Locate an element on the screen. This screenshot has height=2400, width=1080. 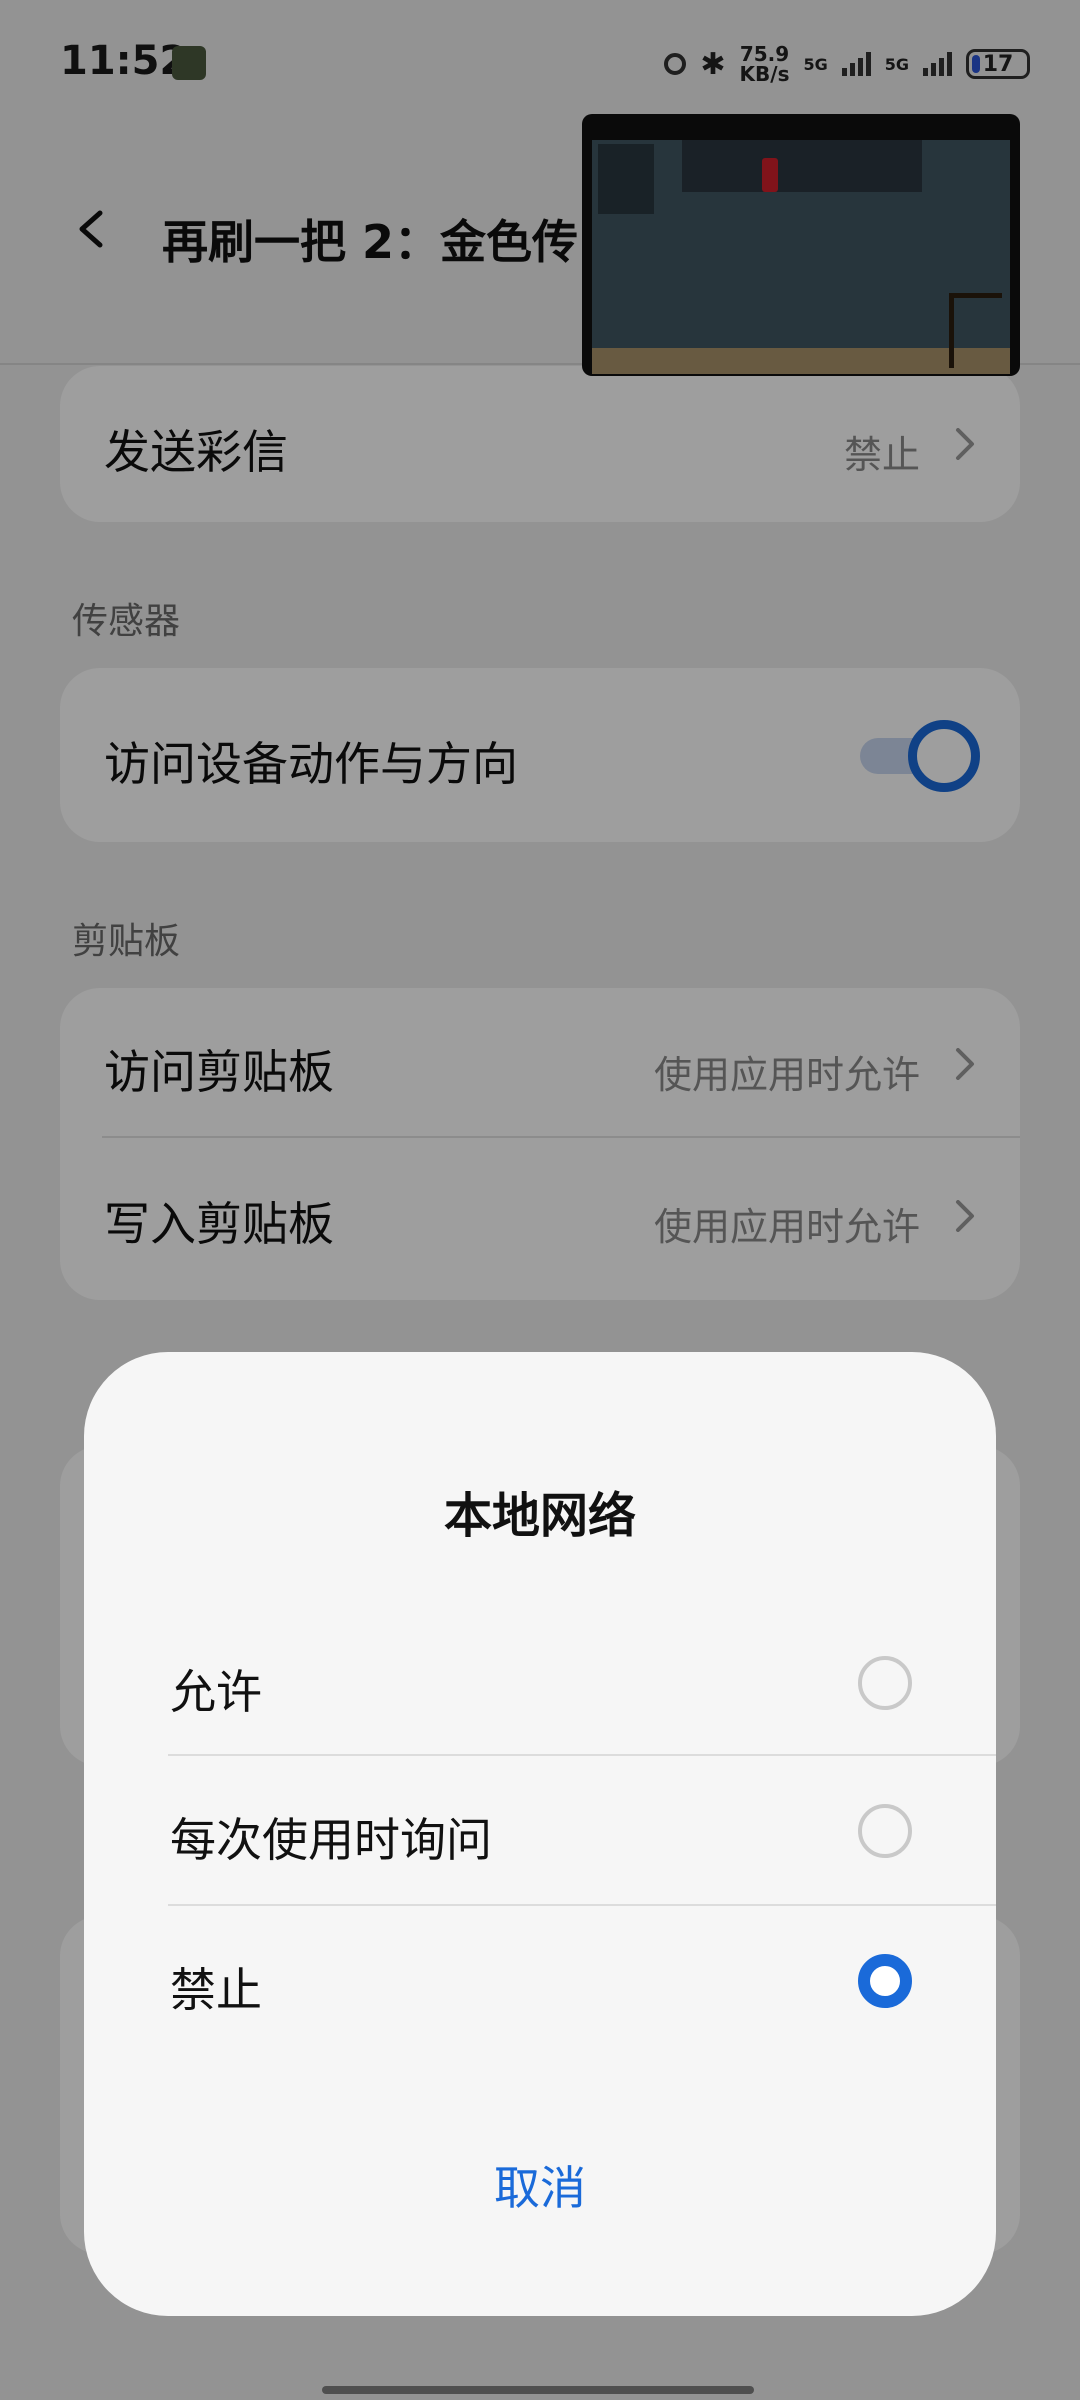
home-indicator is located at coordinates (538, 2390).